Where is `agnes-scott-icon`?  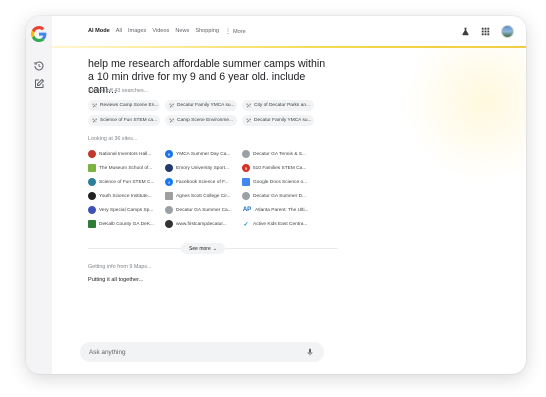 agnes-scott-icon is located at coordinates (169, 196).